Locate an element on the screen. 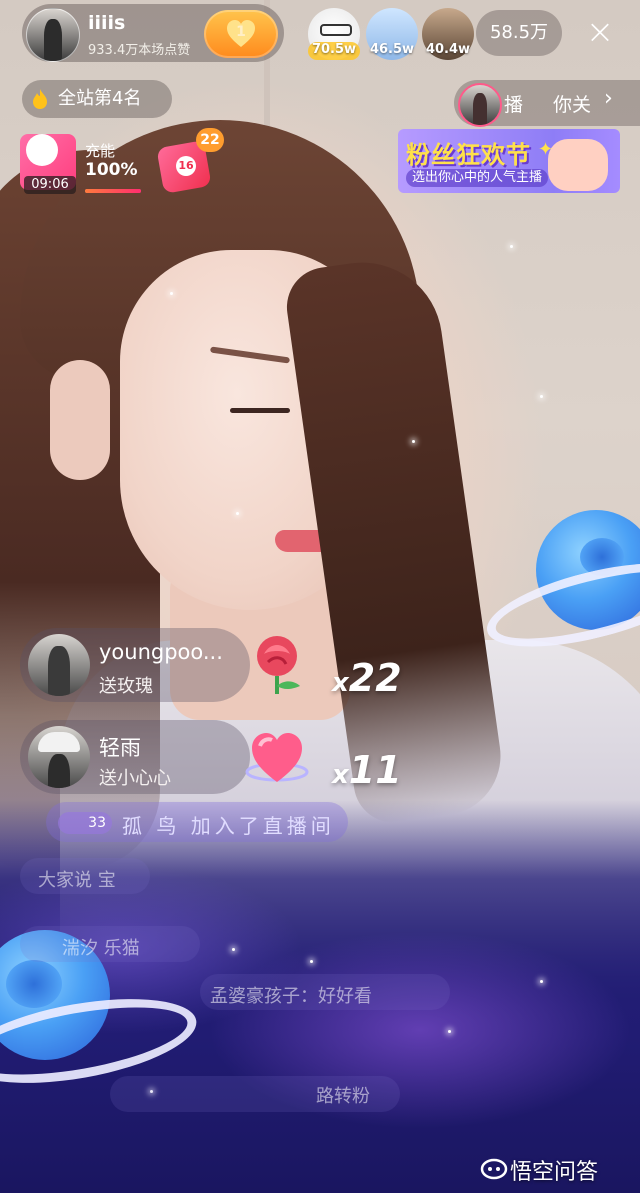  follow-button: 1 is located at coordinates (241, 34).